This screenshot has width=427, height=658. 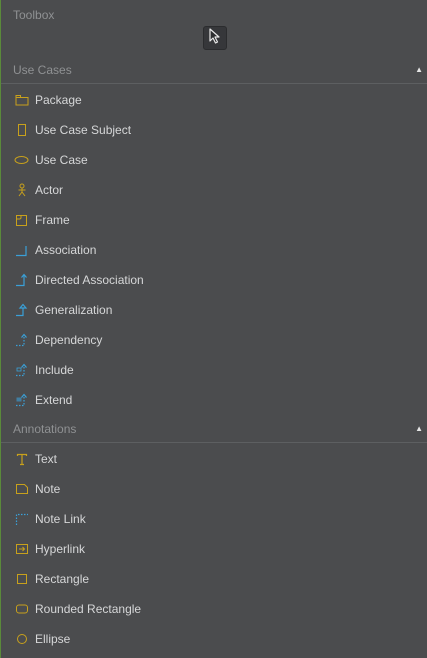 What do you see at coordinates (214, 370) in the screenshot?
I see `tool-include: Include` at bounding box center [214, 370].